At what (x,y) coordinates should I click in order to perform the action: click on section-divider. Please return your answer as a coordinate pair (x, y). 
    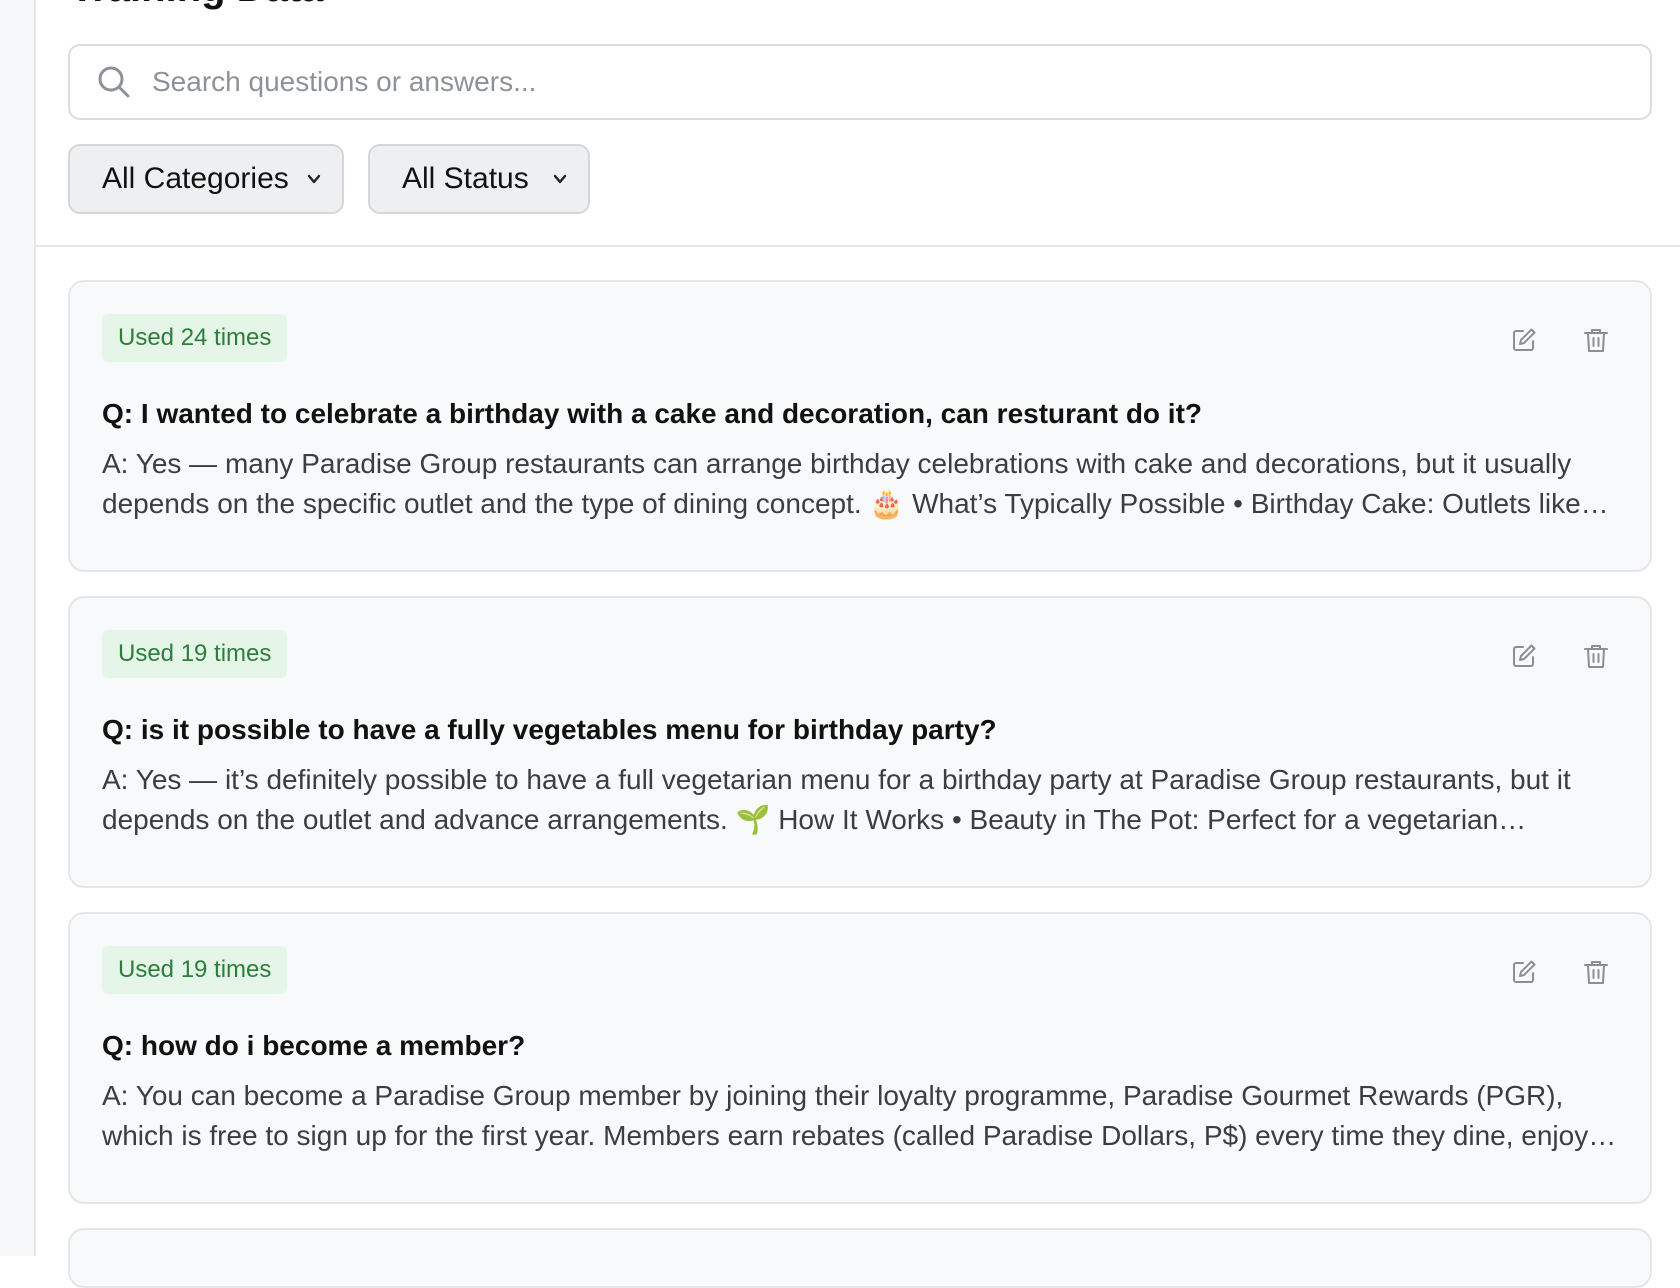
    Looking at the image, I should click on (858, 246).